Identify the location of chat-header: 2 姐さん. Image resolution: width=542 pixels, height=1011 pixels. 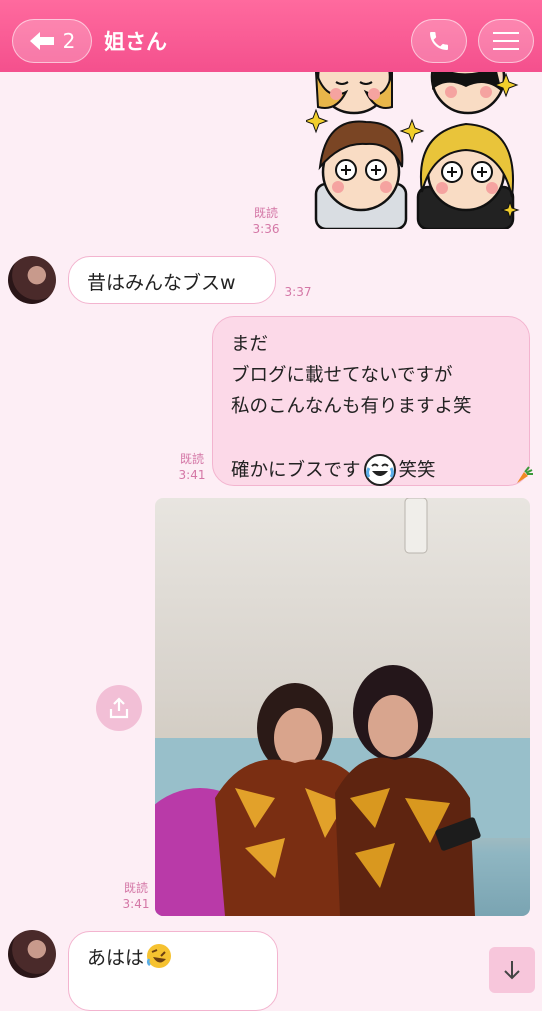
(271, 36).